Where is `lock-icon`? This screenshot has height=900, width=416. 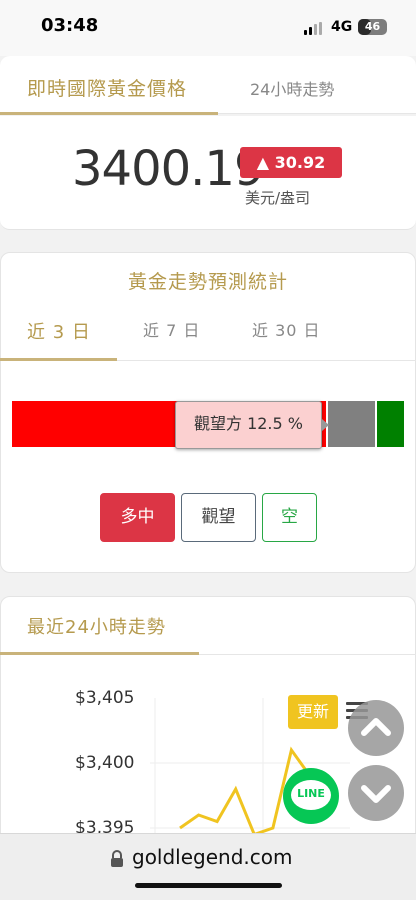 lock-icon is located at coordinates (117, 858).